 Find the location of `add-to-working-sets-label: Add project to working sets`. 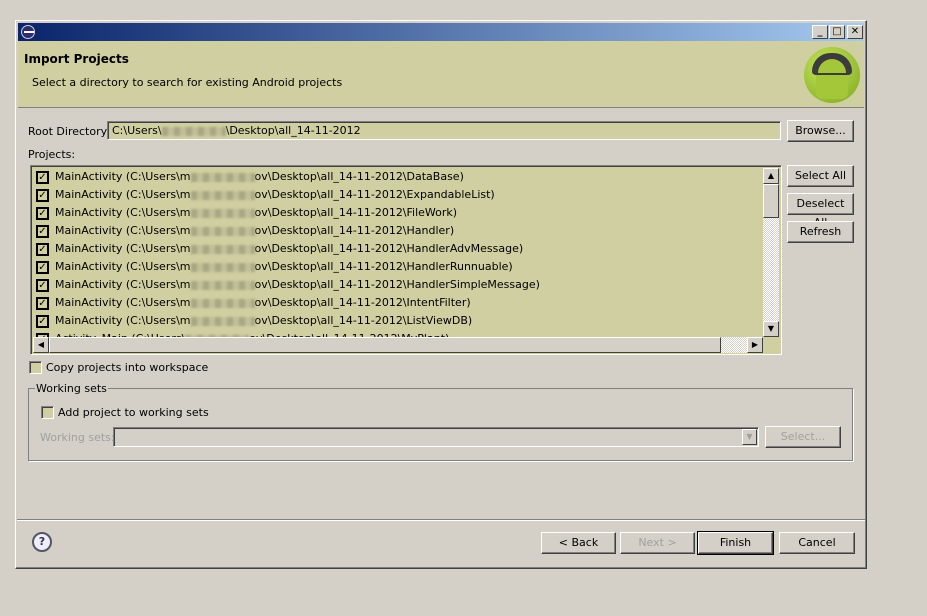

add-to-working-sets-label: Add project to working sets is located at coordinates (133, 412).